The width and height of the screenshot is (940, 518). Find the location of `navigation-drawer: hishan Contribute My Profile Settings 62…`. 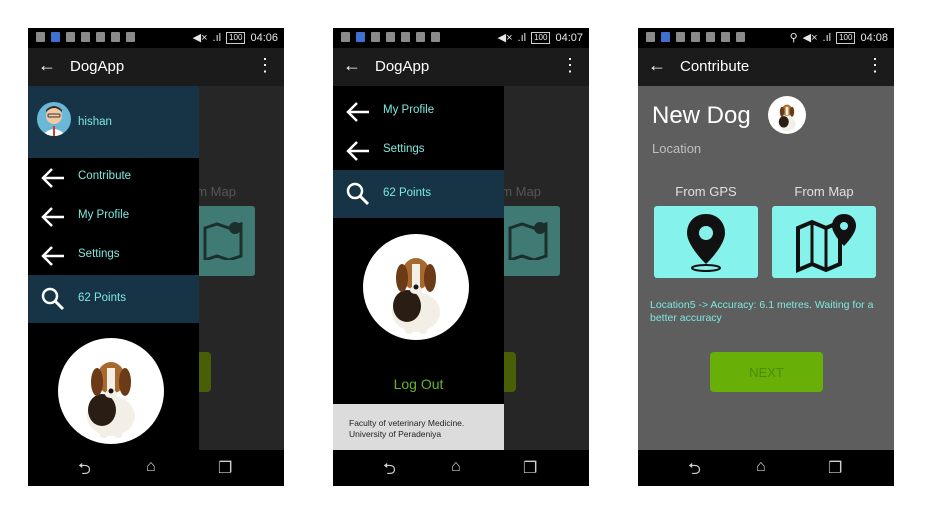

navigation-drawer: hishan Contribute My Profile Settings 62… is located at coordinates (113, 268).